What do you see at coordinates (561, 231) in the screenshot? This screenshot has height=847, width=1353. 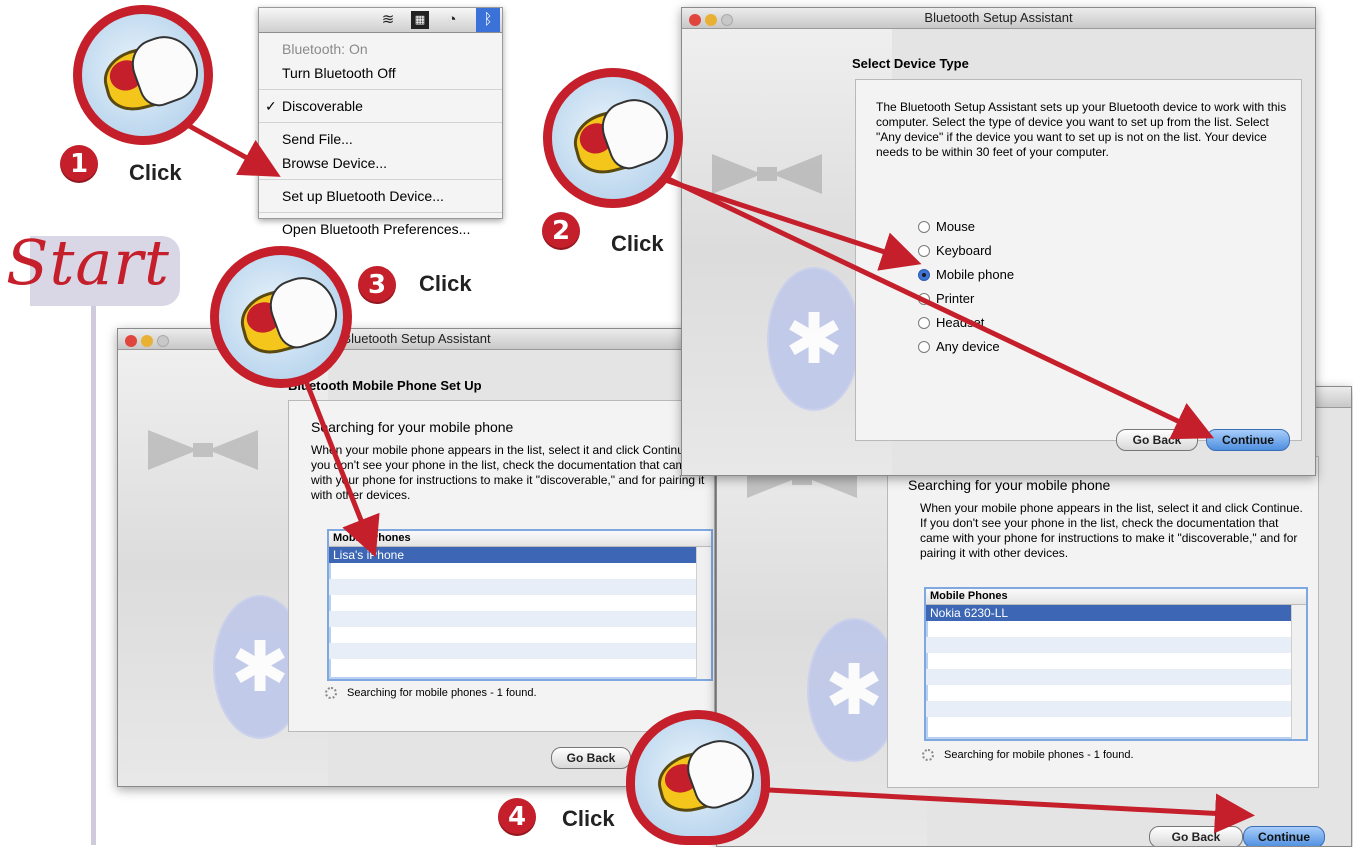 I see `step-2-badge: 2` at bounding box center [561, 231].